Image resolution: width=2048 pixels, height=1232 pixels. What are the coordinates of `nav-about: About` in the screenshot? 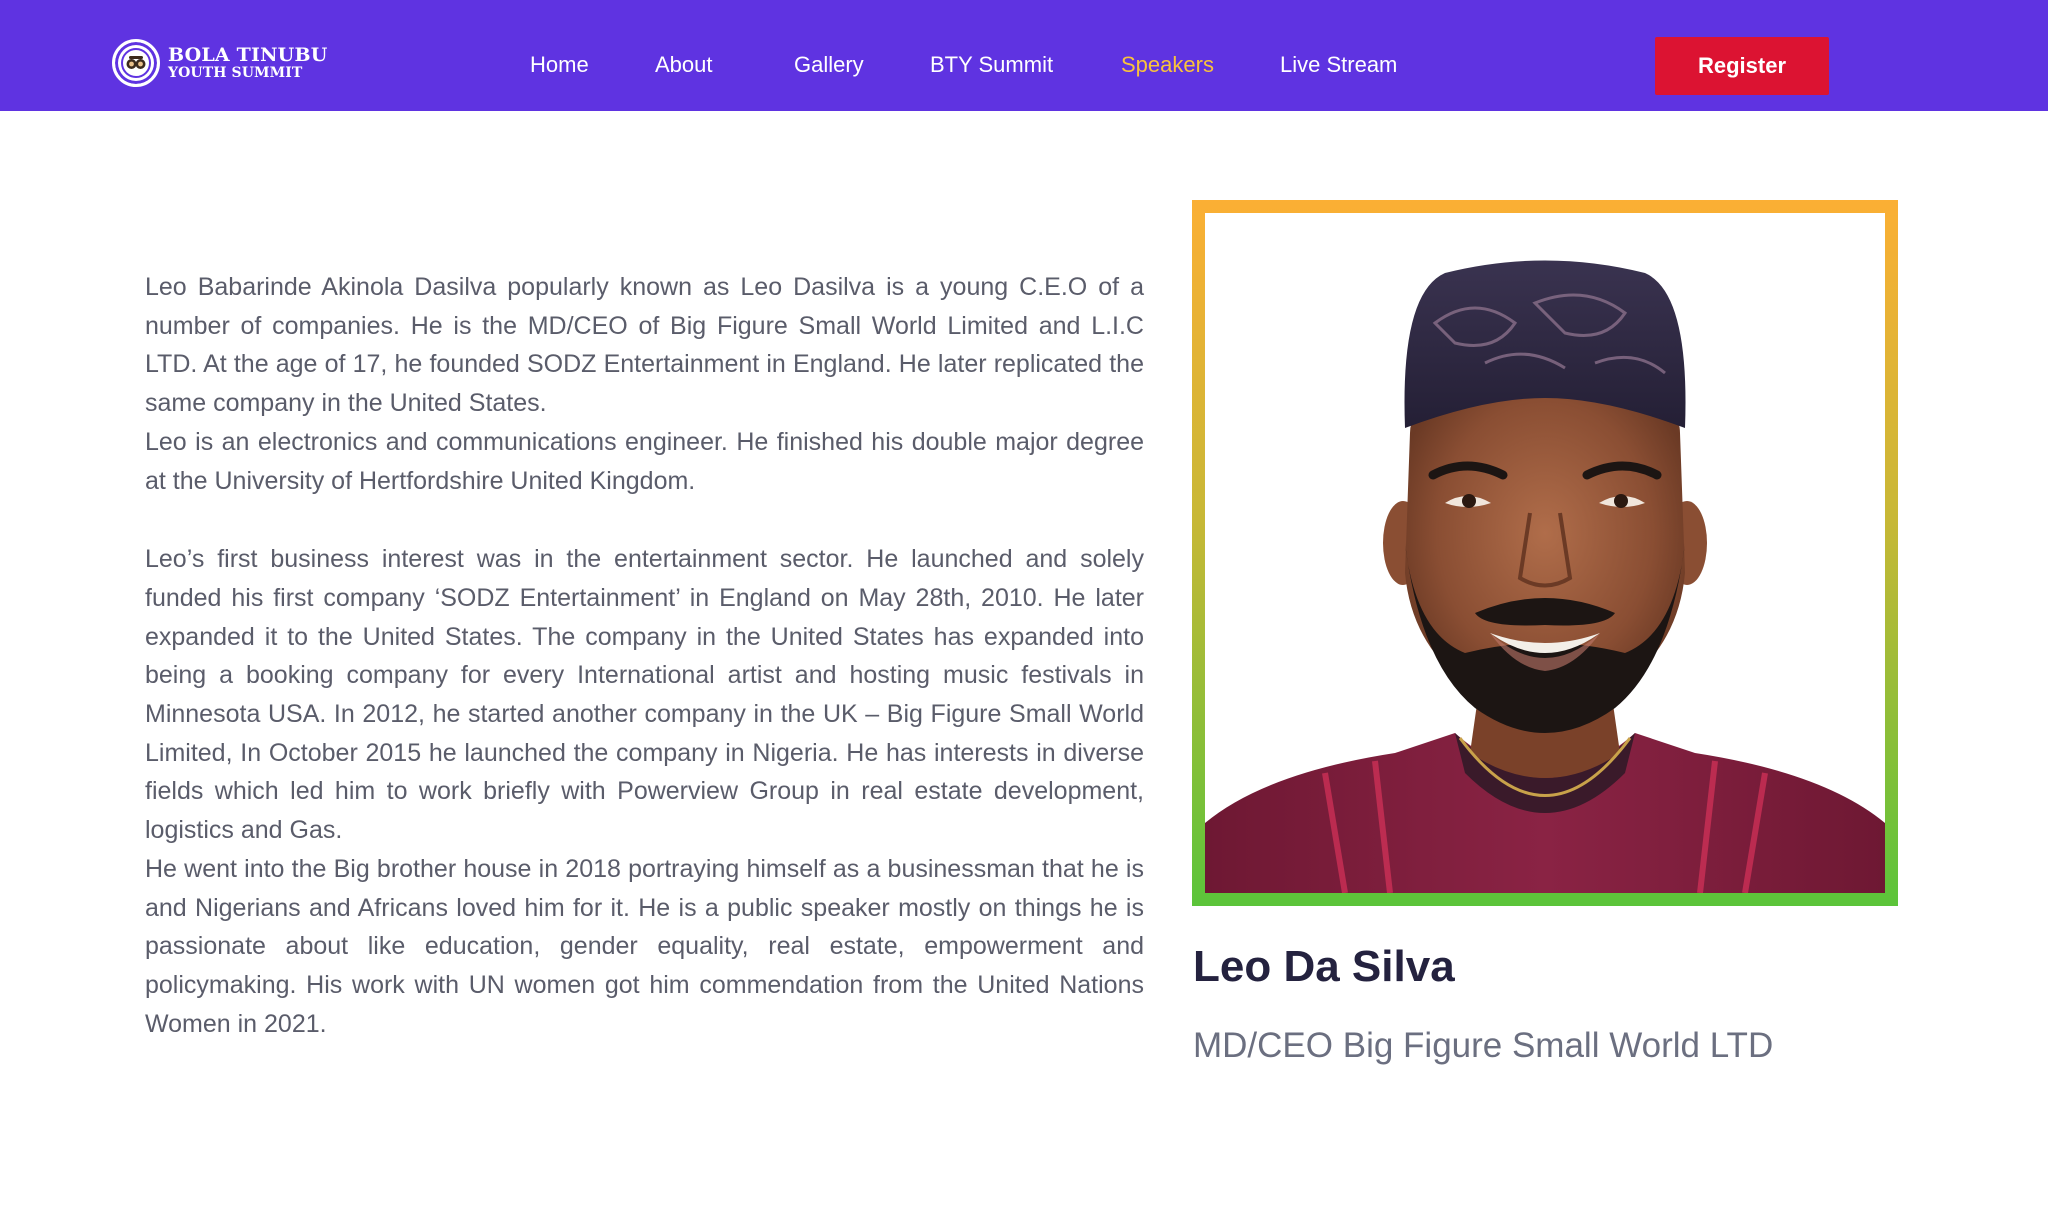 It's located at (684, 65).